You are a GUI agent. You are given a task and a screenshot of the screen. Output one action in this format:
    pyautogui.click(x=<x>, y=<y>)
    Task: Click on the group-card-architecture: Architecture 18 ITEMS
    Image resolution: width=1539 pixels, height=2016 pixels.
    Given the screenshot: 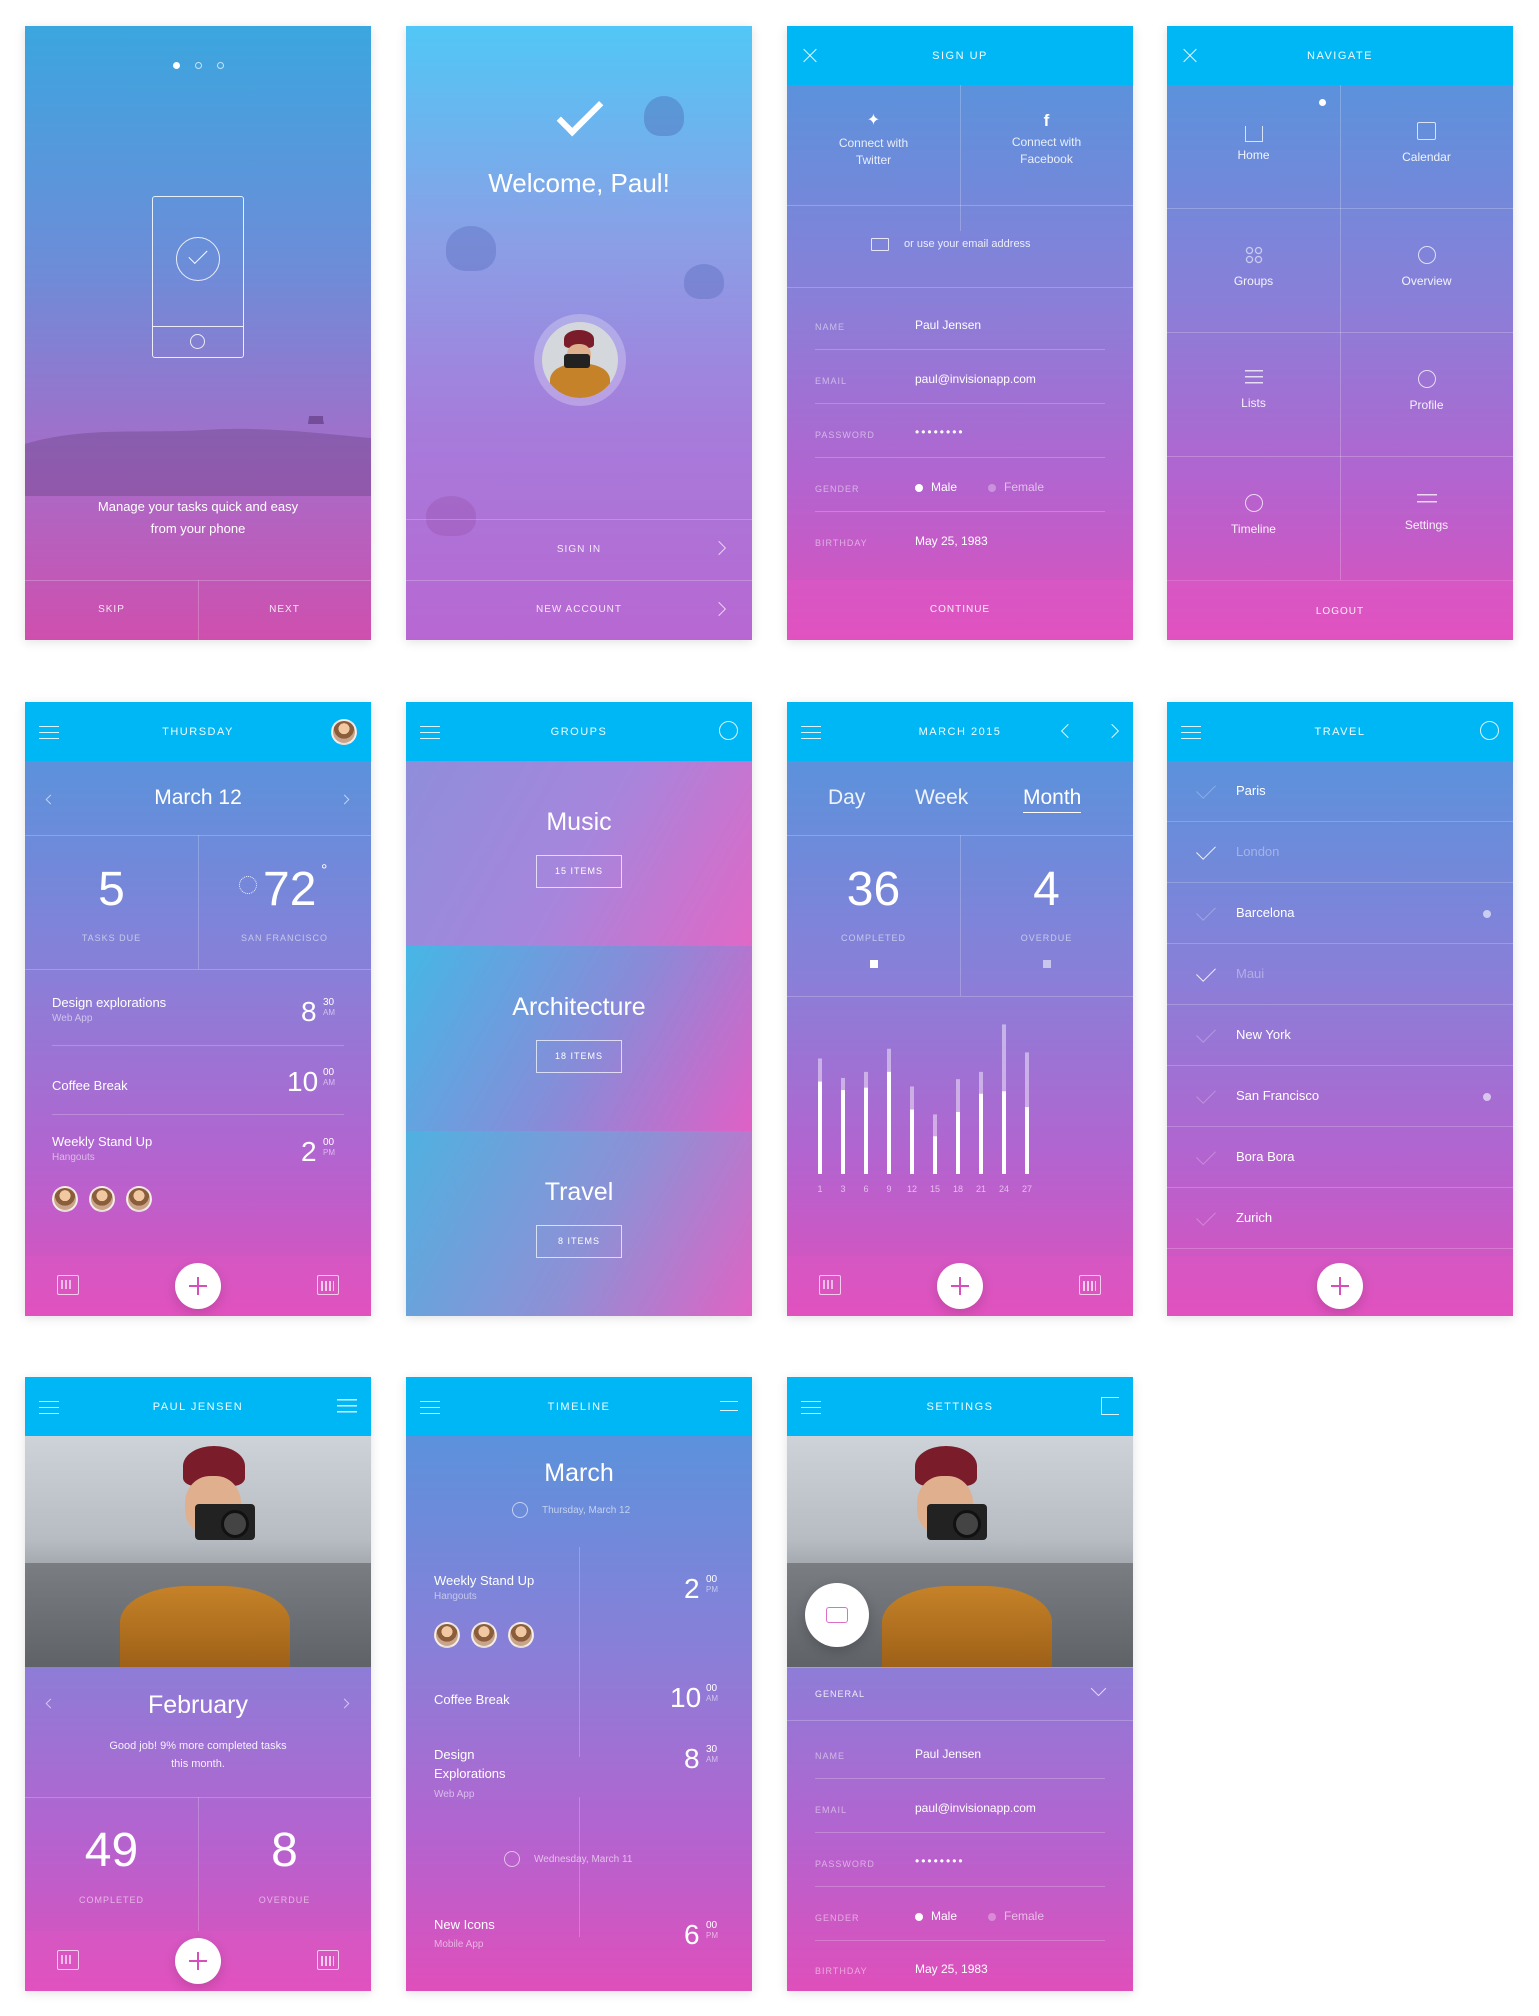 What is the action you would take?
    pyautogui.click(x=579, y=1038)
    